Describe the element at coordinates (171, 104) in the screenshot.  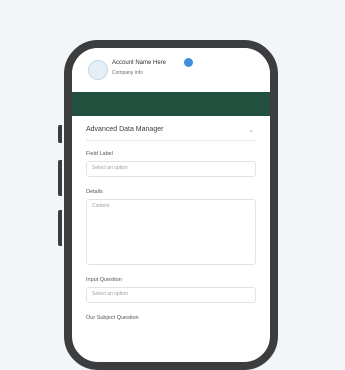
I see `header-banner` at that location.